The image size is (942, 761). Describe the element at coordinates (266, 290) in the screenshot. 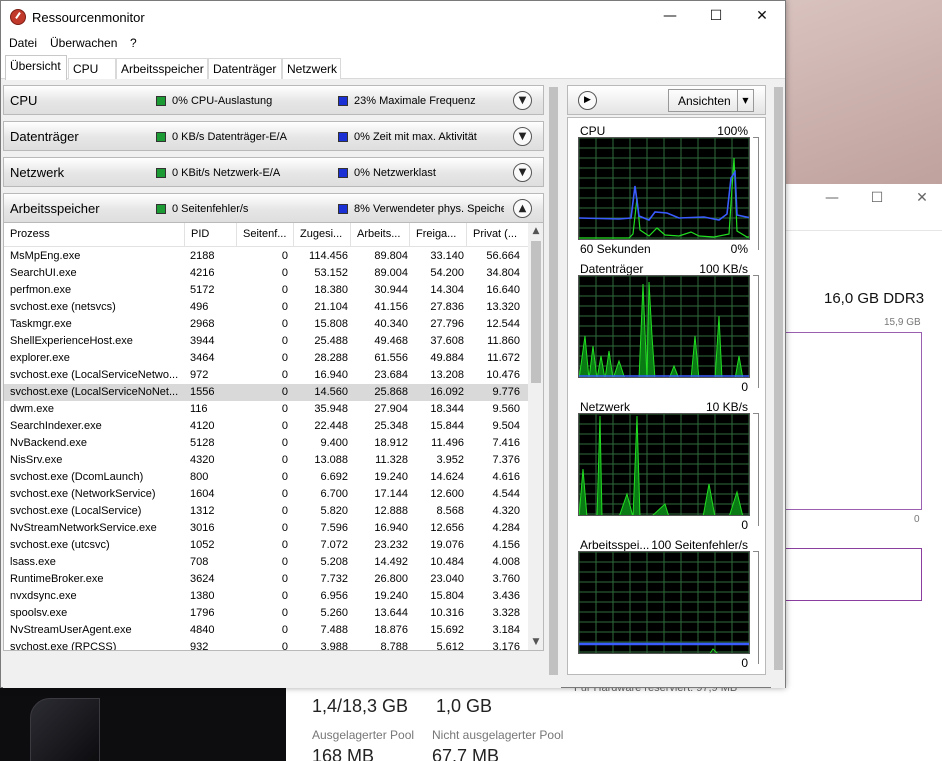

I see `table-row: perfmon.exe 5172 0 18.380 30.944 14.304 16.640` at that location.